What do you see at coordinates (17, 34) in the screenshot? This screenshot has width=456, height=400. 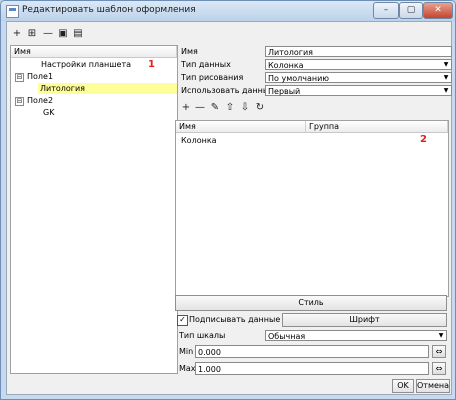 I see `add-icon: +` at bounding box center [17, 34].